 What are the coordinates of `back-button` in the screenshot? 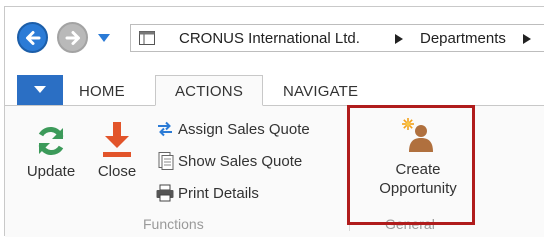 It's located at (32, 37).